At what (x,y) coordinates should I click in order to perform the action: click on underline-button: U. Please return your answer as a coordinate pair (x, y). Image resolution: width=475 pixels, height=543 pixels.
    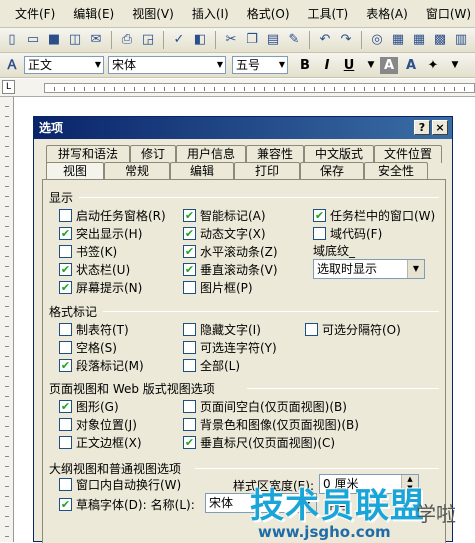
    Looking at the image, I should click on (349, 65).